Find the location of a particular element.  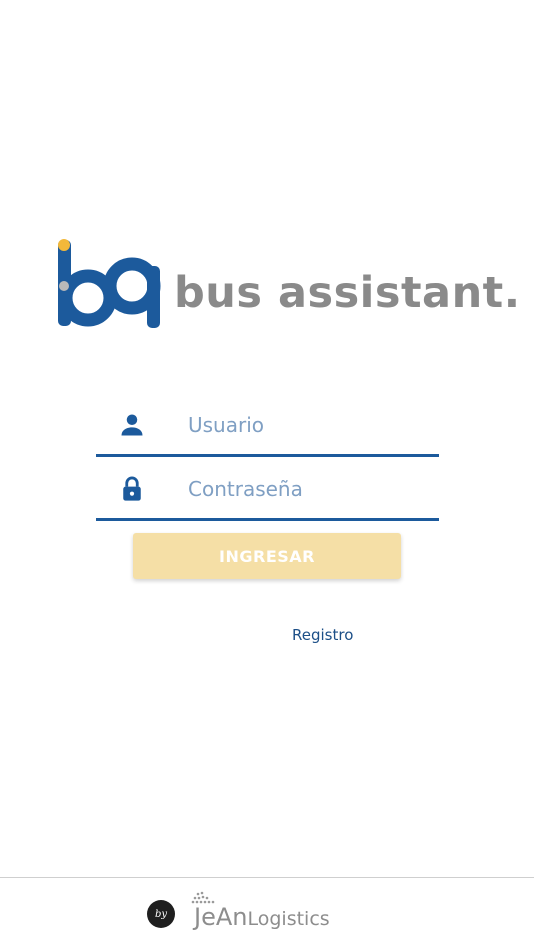

username-input is located at coordinates (308, 425).